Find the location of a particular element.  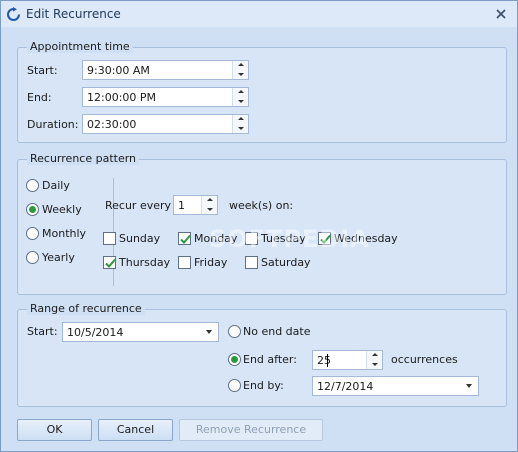

range-start-label: Start: is located at coordinates (42, 331).